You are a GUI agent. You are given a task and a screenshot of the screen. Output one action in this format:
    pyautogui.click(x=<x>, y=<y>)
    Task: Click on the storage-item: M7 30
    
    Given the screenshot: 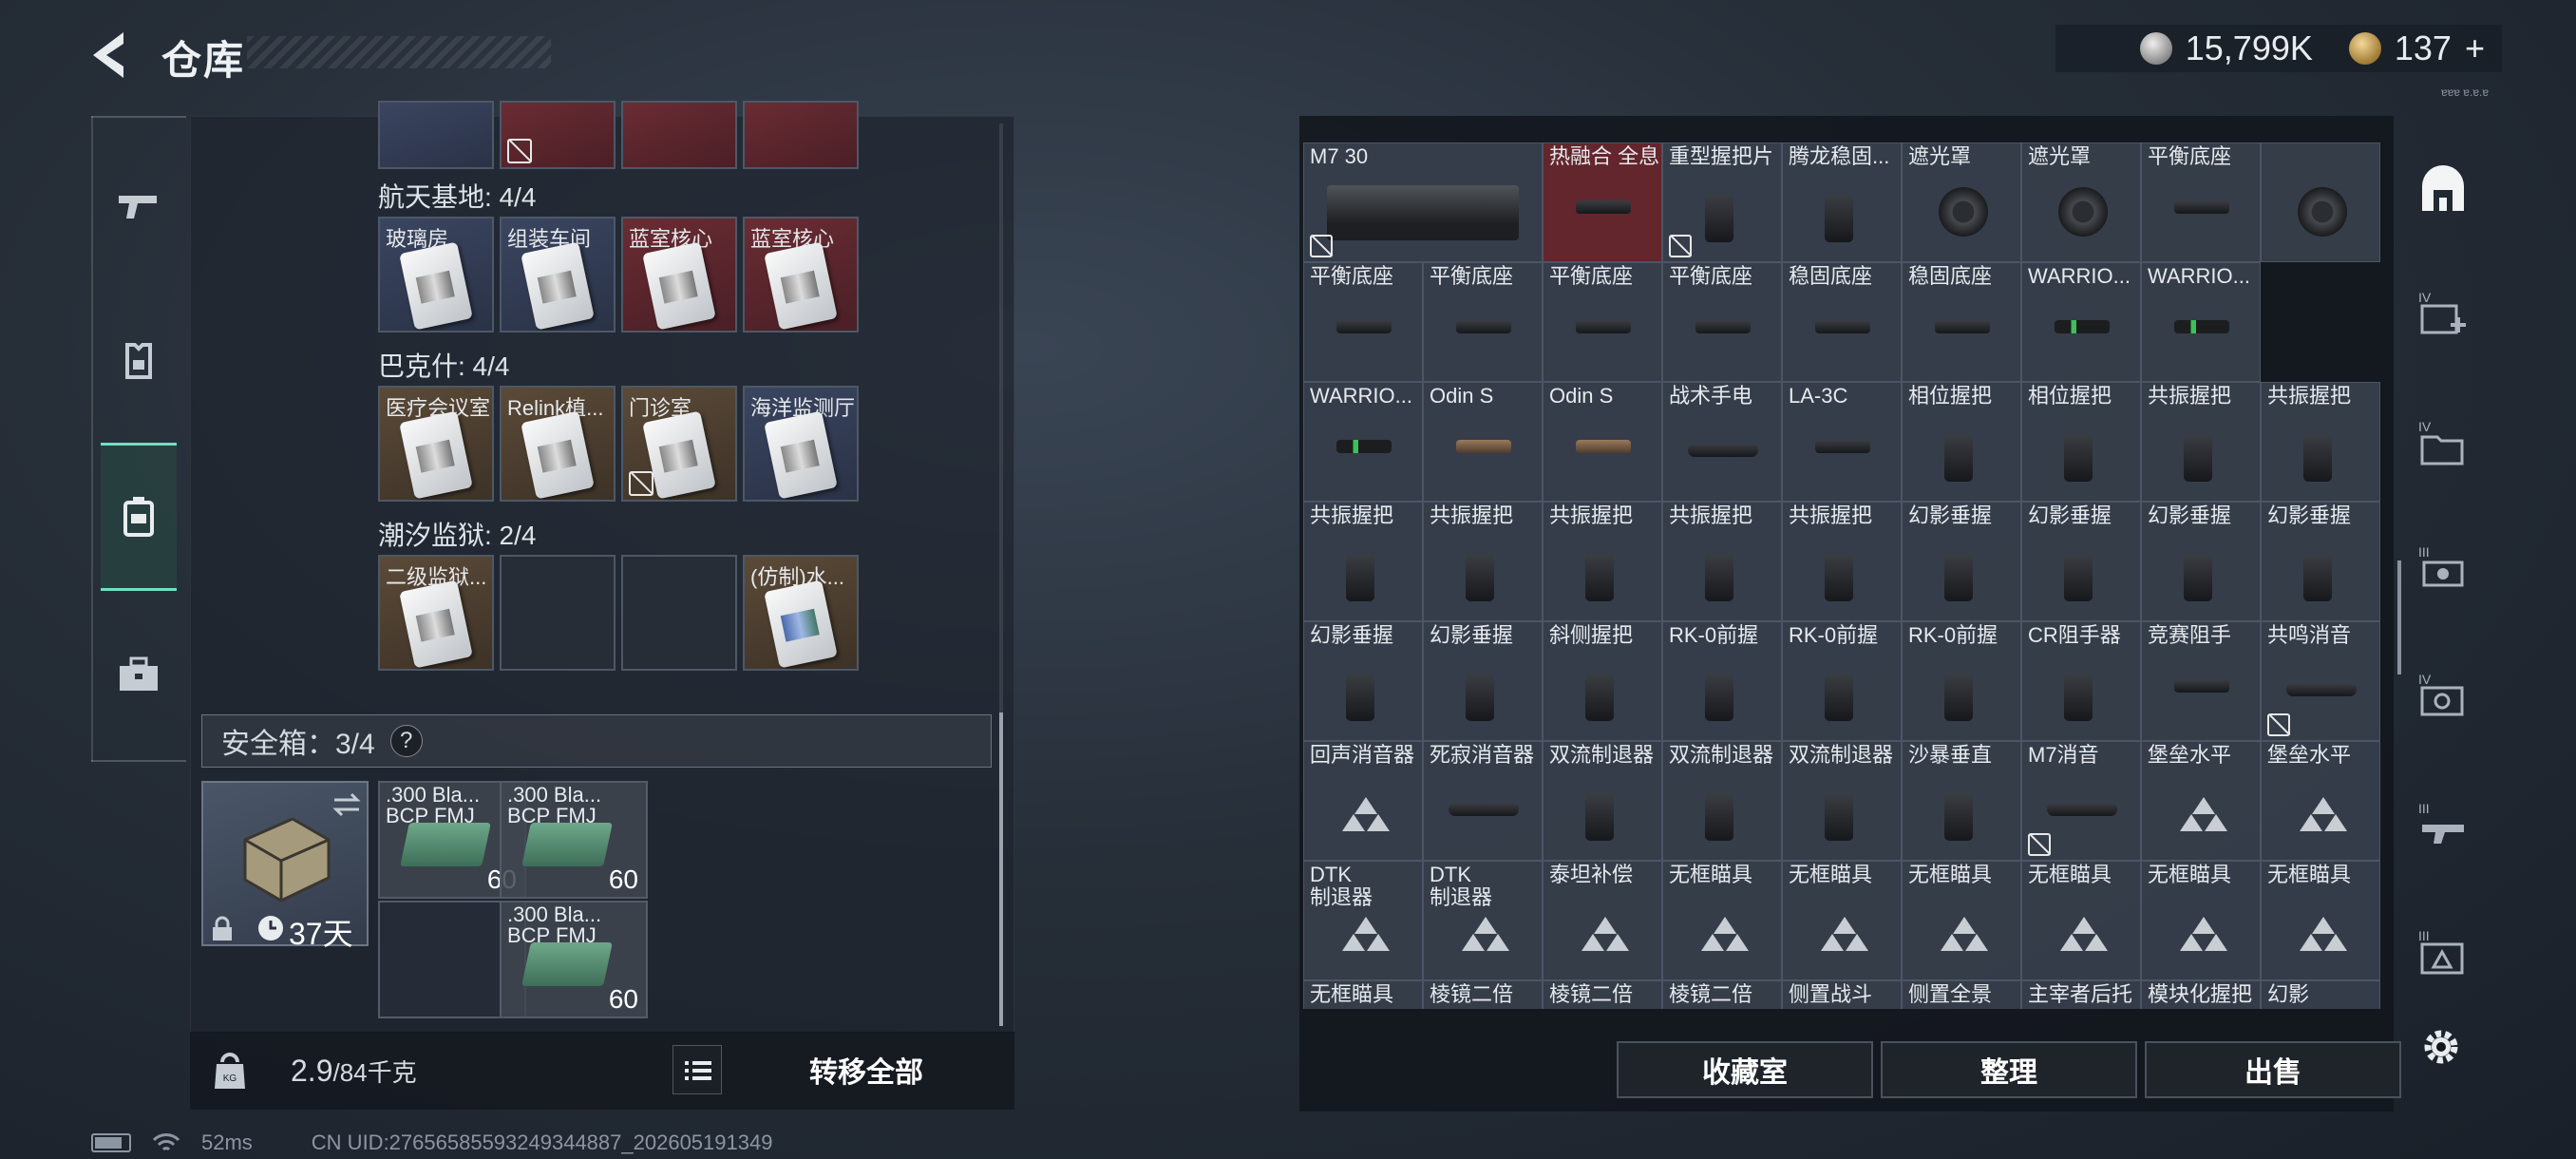 What is the action you would take?
    pyautogui.click(x=1423, y=202)
    